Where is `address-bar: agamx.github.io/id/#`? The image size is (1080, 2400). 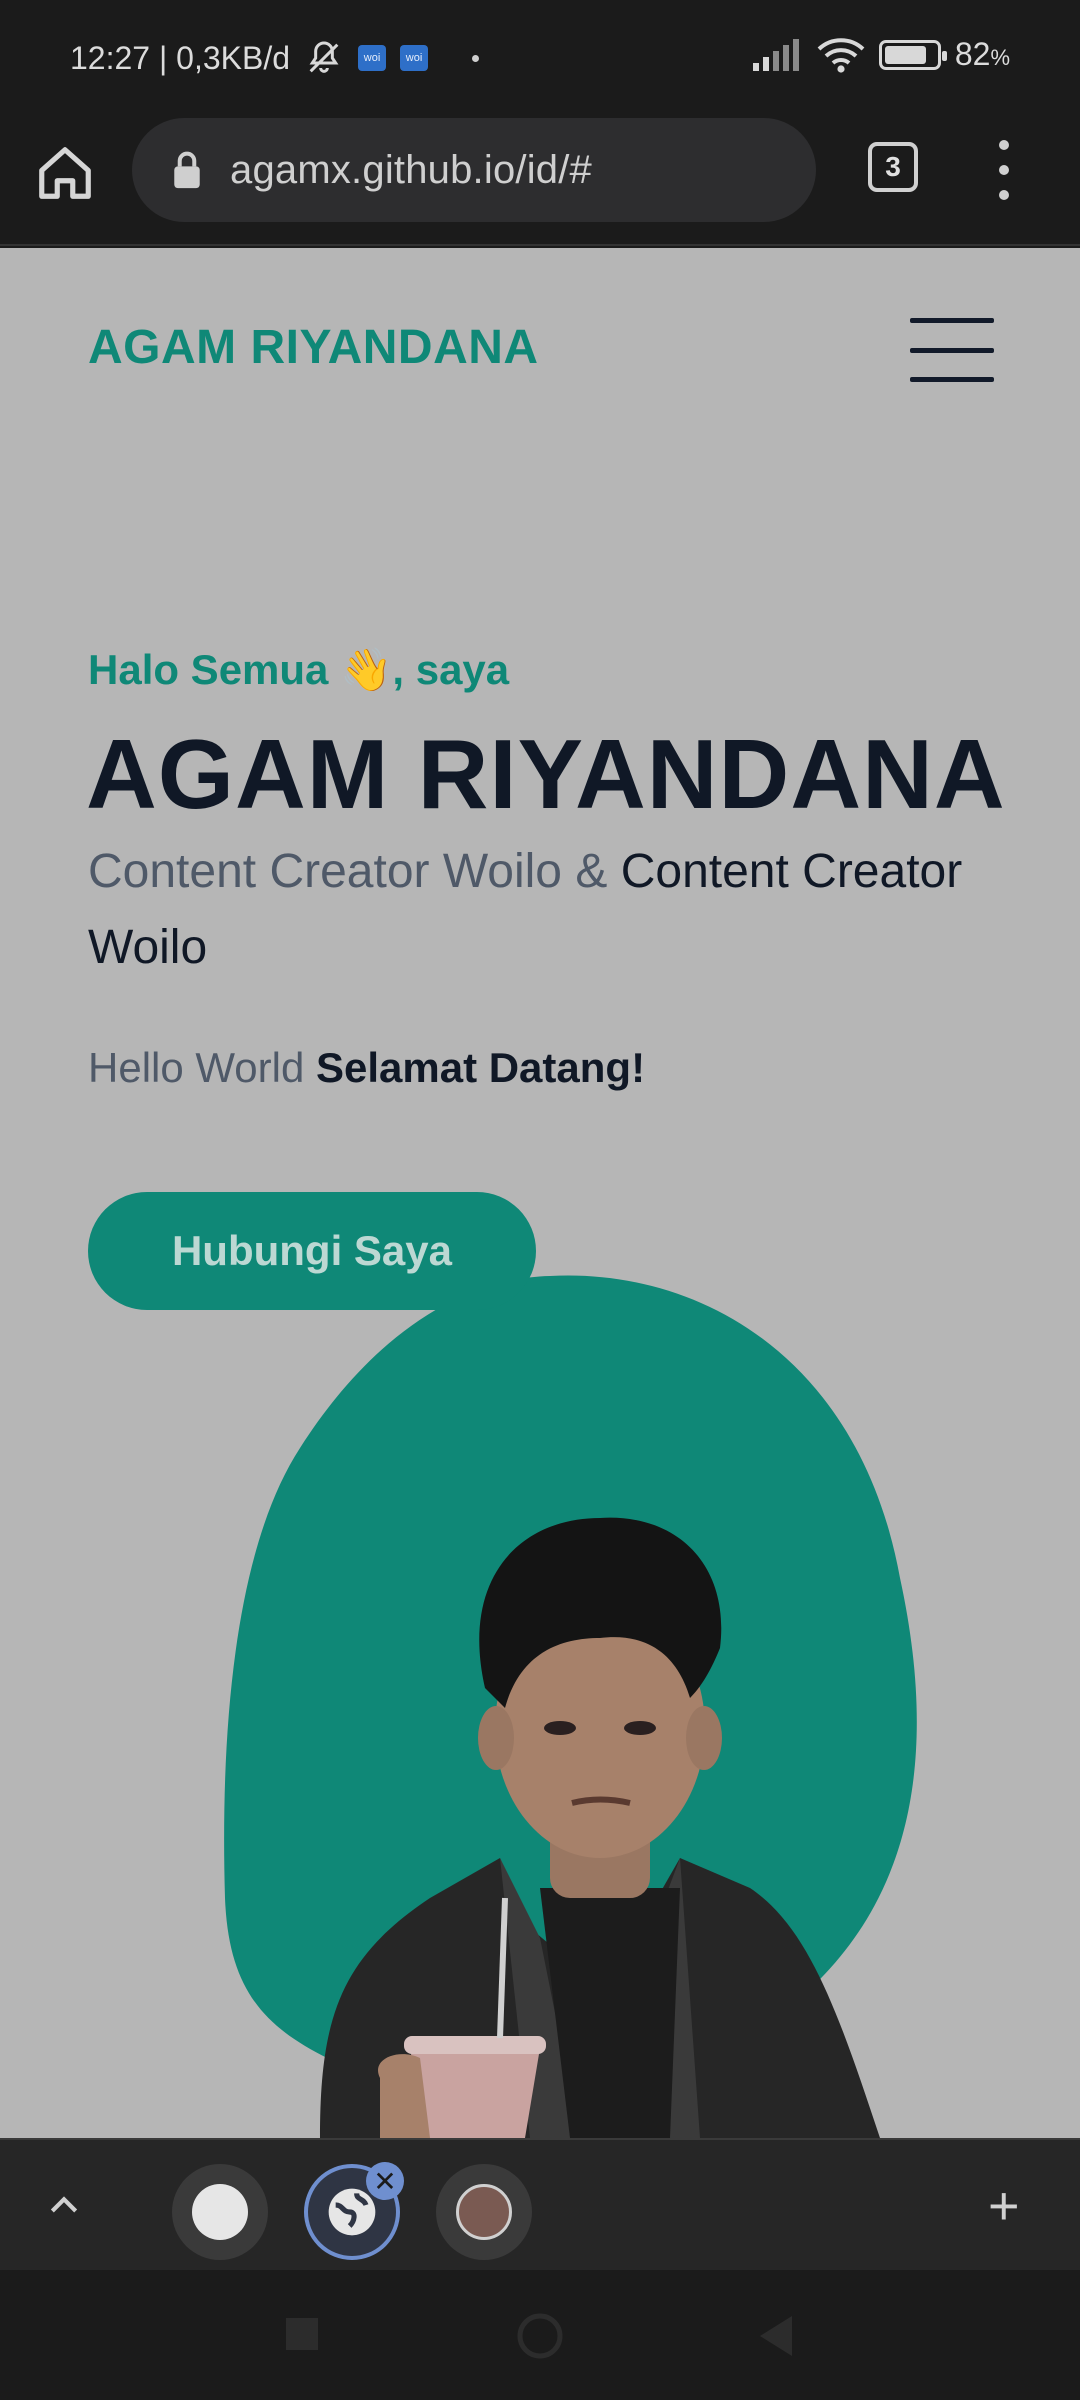
address-bar: agamx.github.io/id/# is located at coordinates (474, 170).